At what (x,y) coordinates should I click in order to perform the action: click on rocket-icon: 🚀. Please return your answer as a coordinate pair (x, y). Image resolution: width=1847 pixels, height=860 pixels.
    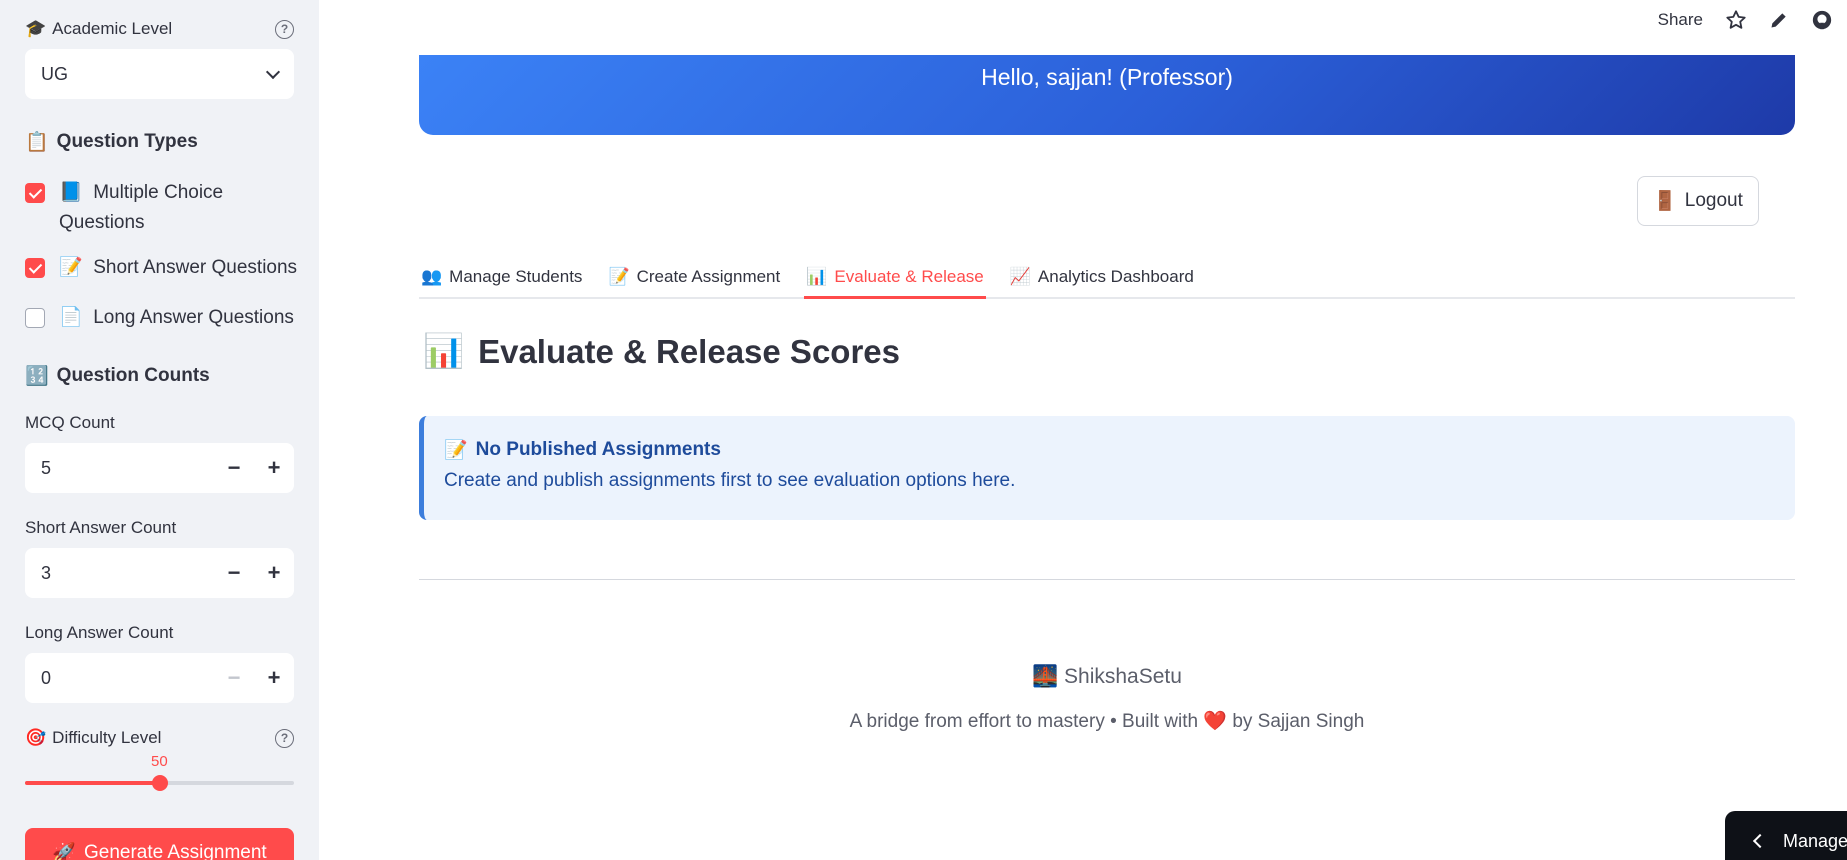
    Looking at the image, I should click on (64, 851).